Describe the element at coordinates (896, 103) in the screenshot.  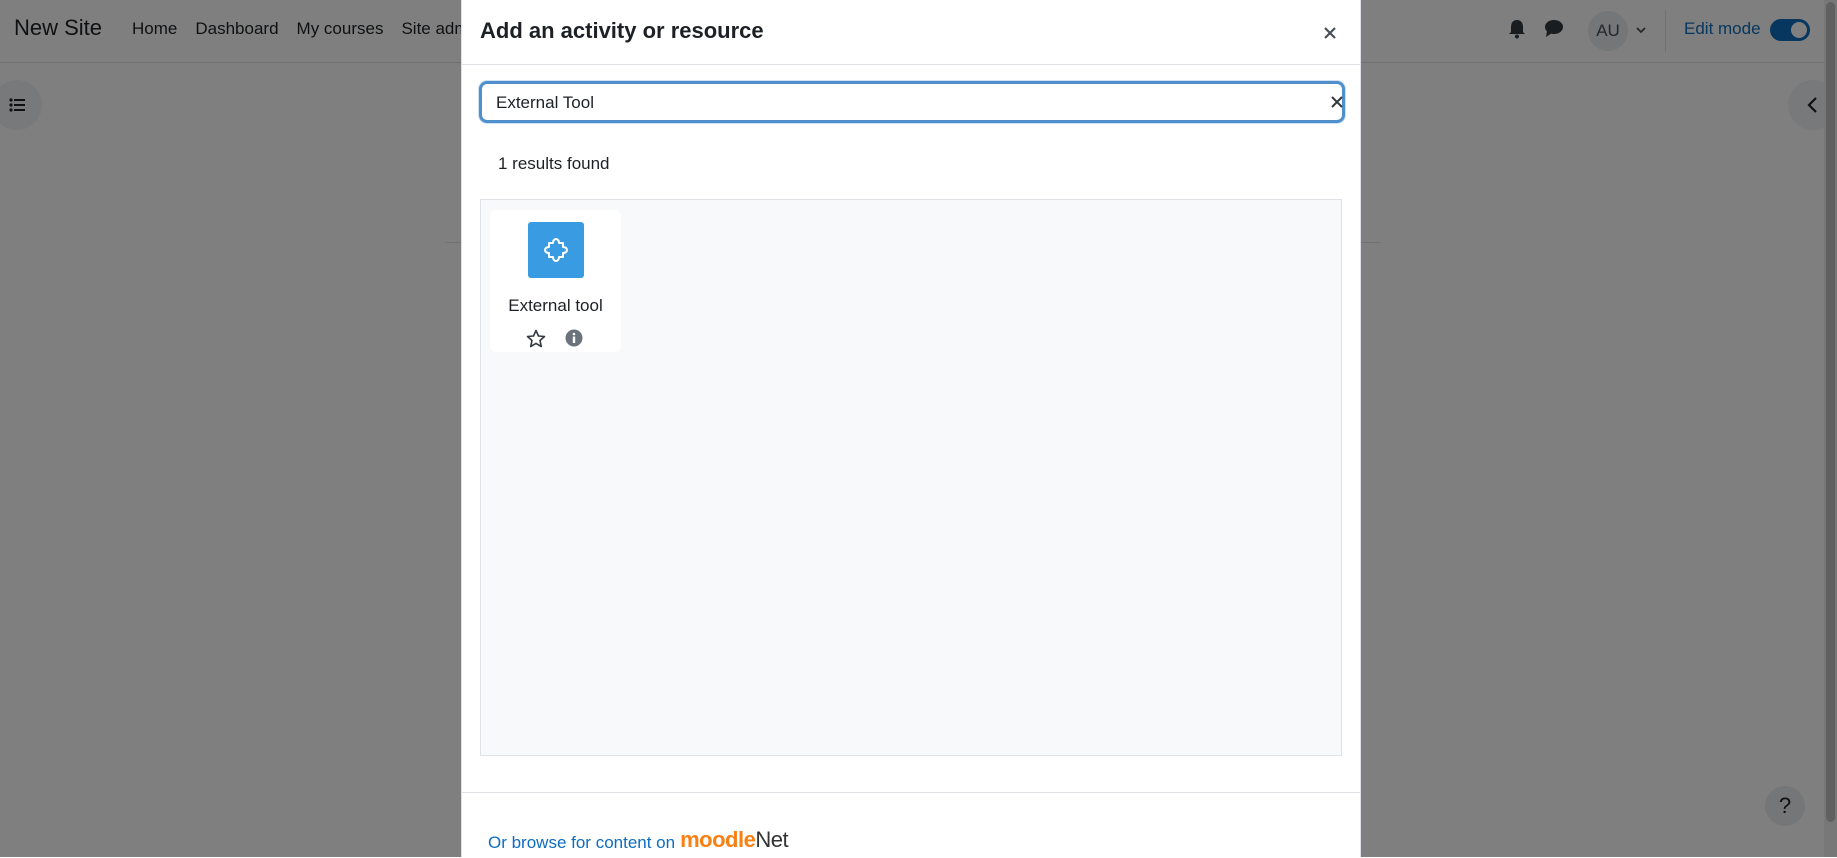
I see `search-input` at that location.